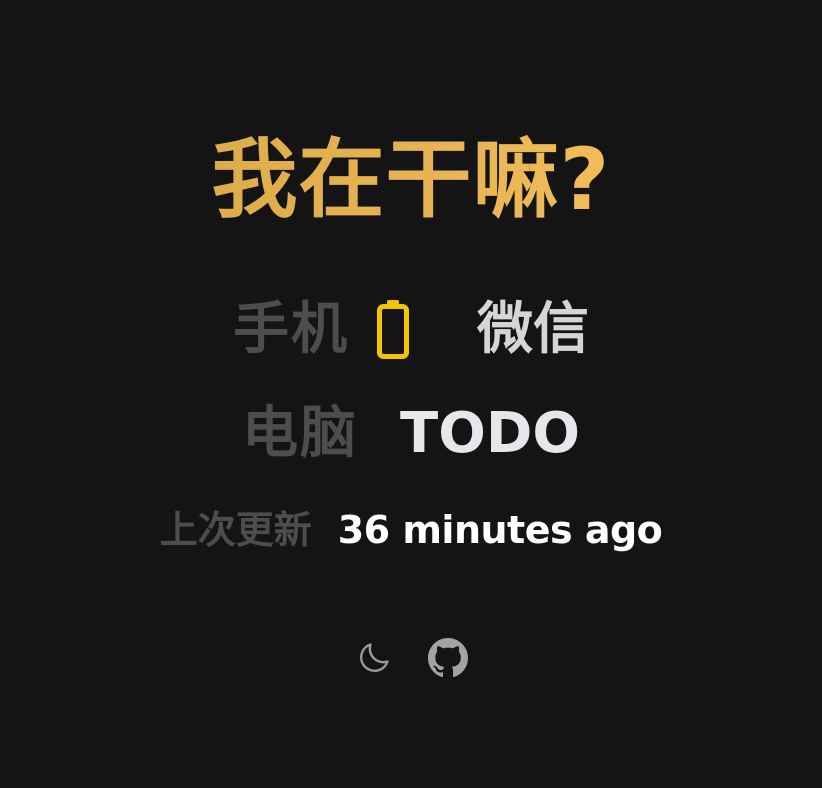 Image resolution: width=822 pixels, height=788 pixels. Describe the element at coordinates (393, 330) in the screenshot. I see `battery-icon` at that location.